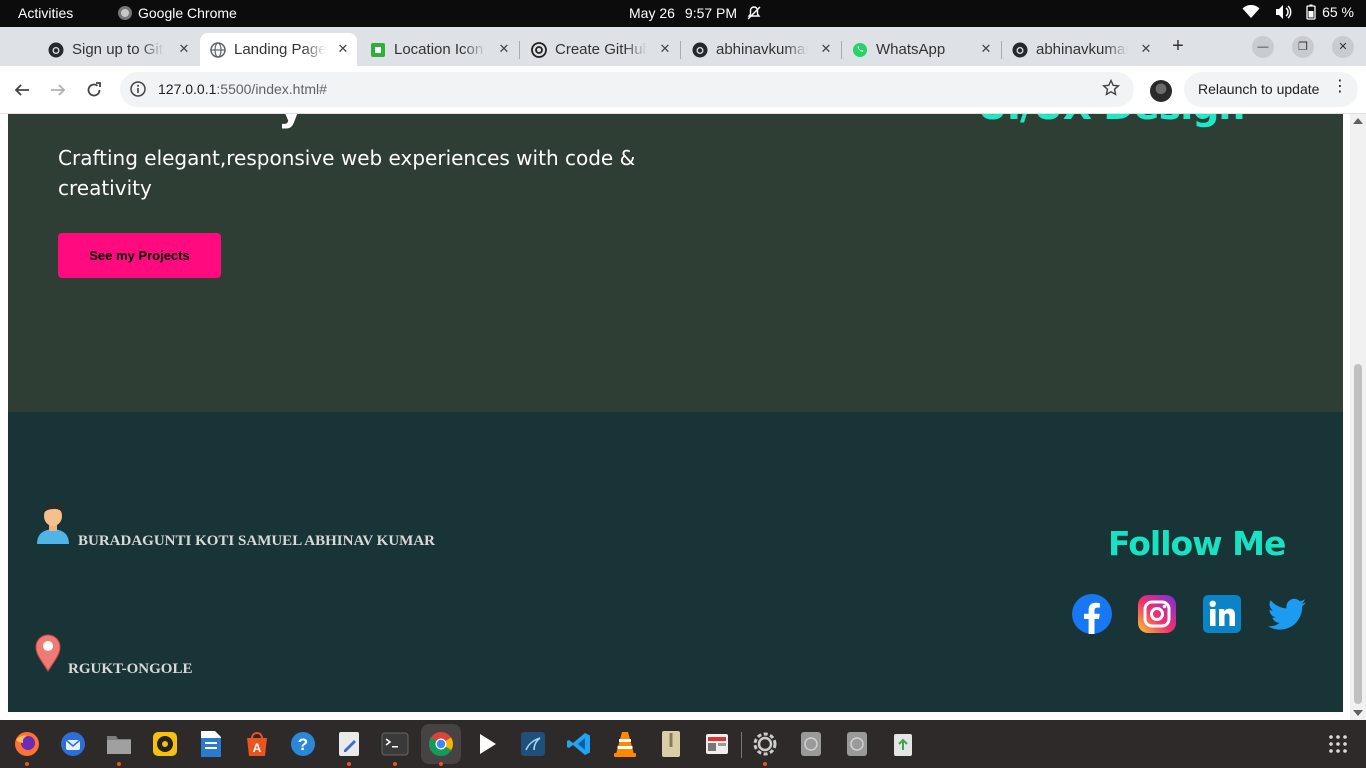  I want to click on dock-text-editor, so click(349, 745).